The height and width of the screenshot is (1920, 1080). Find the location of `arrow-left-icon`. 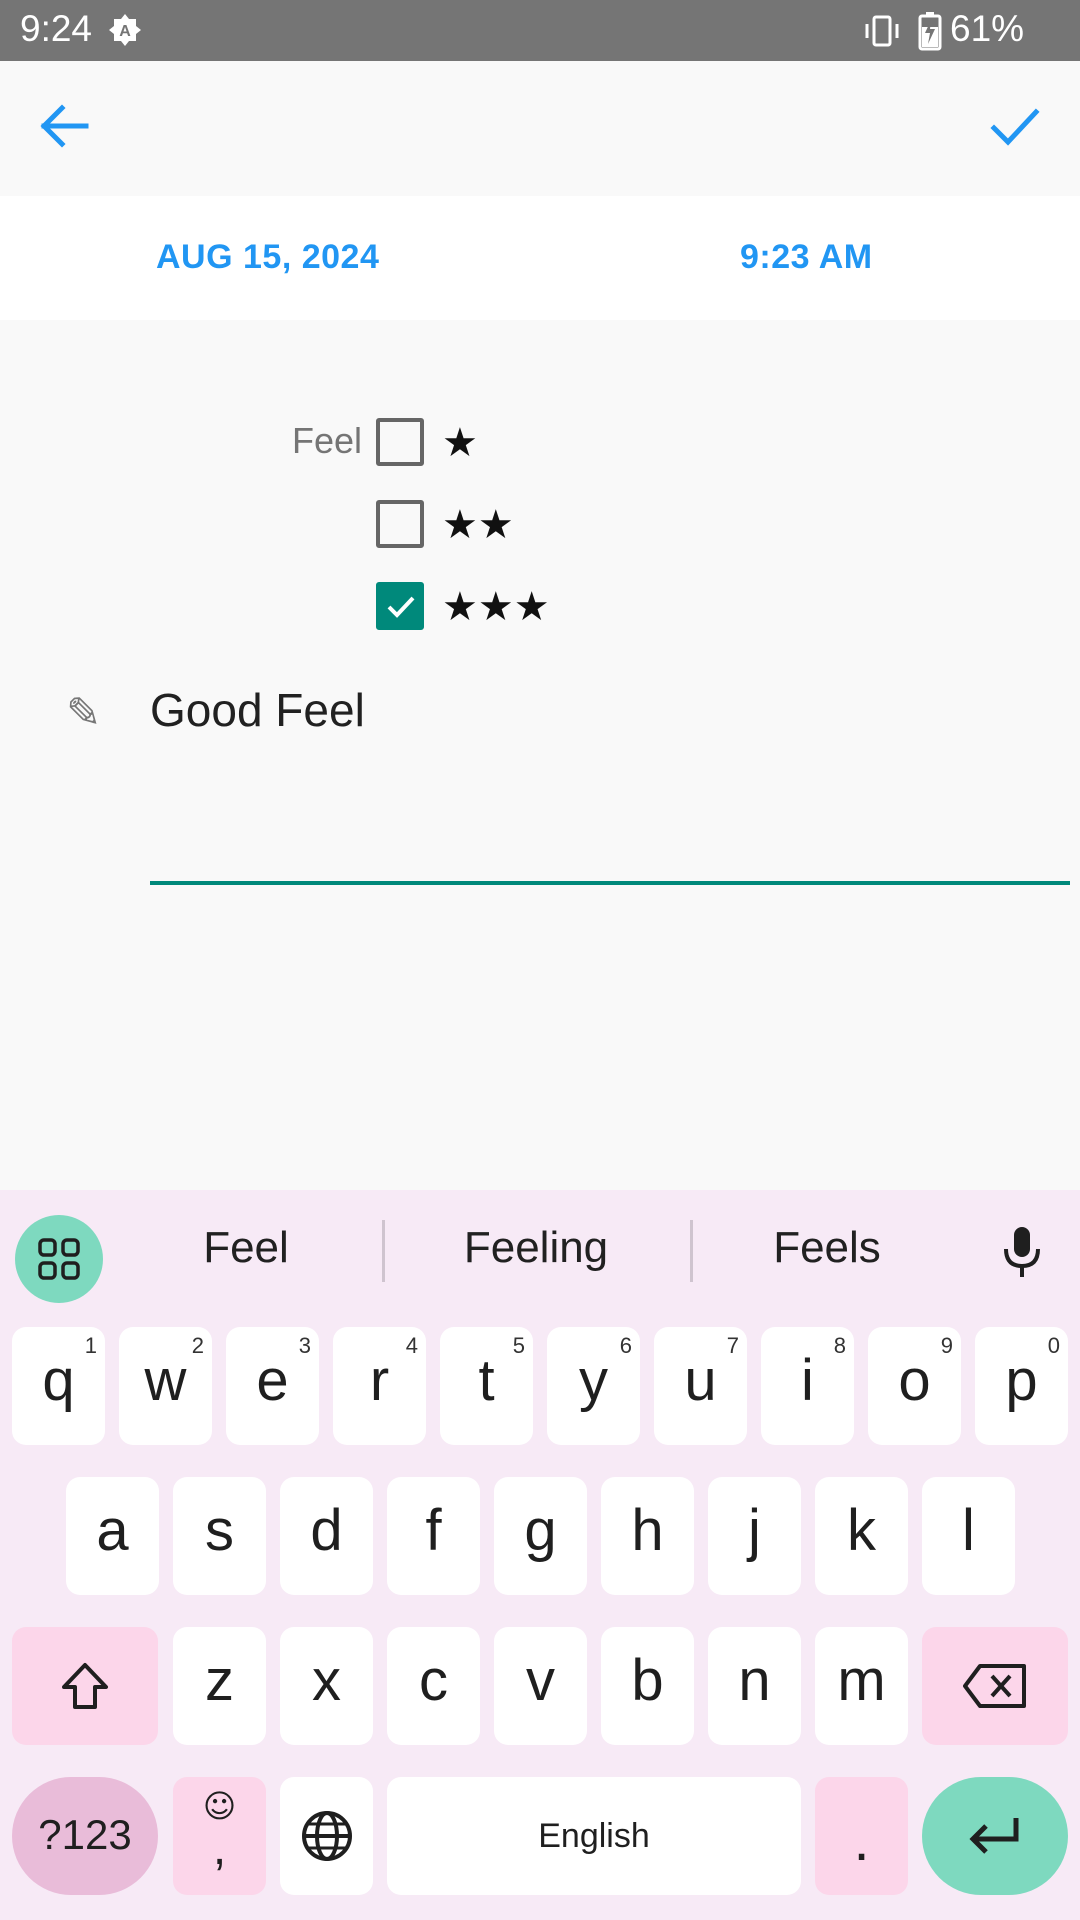

arrow-left-icon is located at coordinates (65, 126).